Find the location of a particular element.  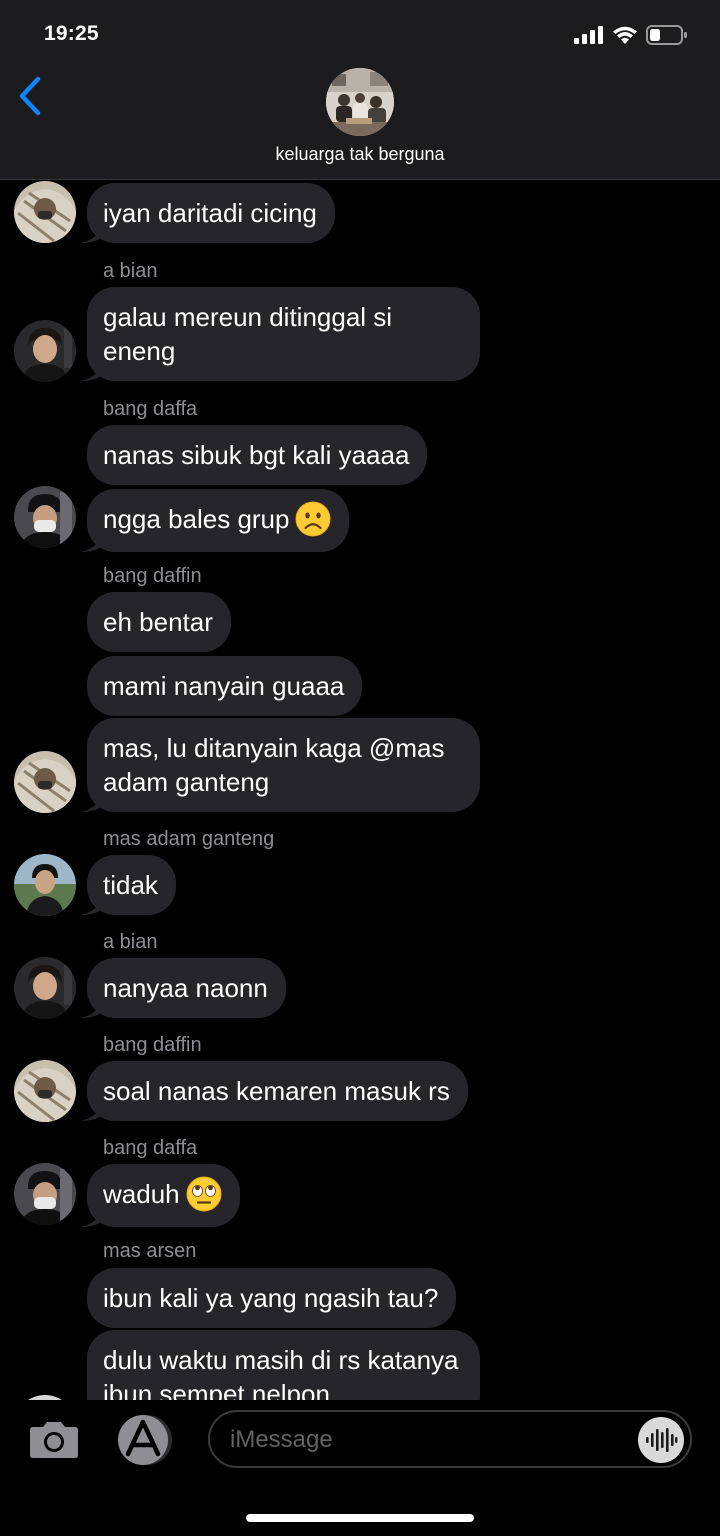

app-store-icon is located at coordinates (145, 1440).